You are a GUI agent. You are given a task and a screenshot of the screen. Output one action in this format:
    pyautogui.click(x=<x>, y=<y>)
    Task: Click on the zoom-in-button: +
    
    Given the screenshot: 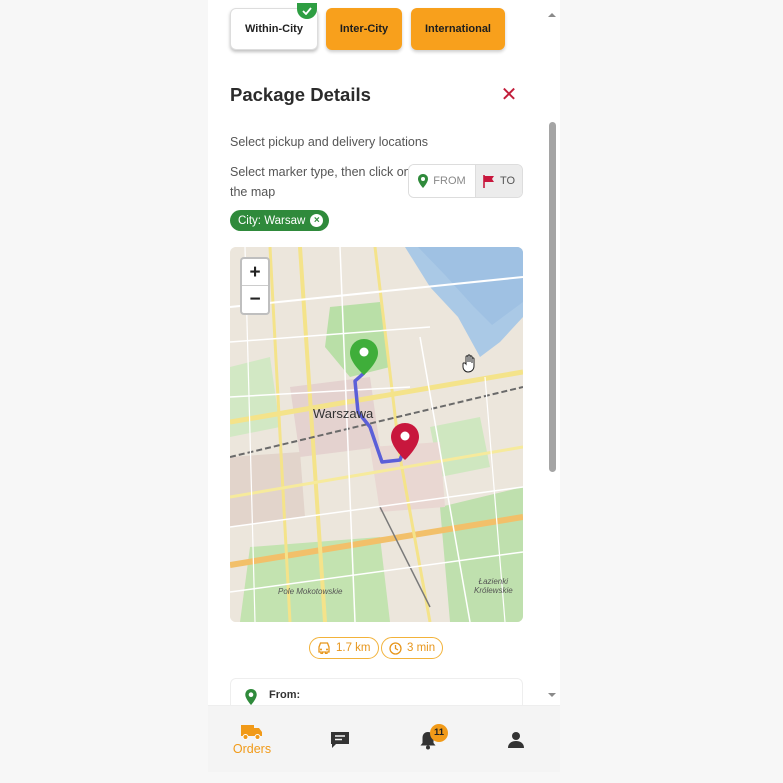 What is the action you would take?
    pyautogui.click(x=255, y=272)
    